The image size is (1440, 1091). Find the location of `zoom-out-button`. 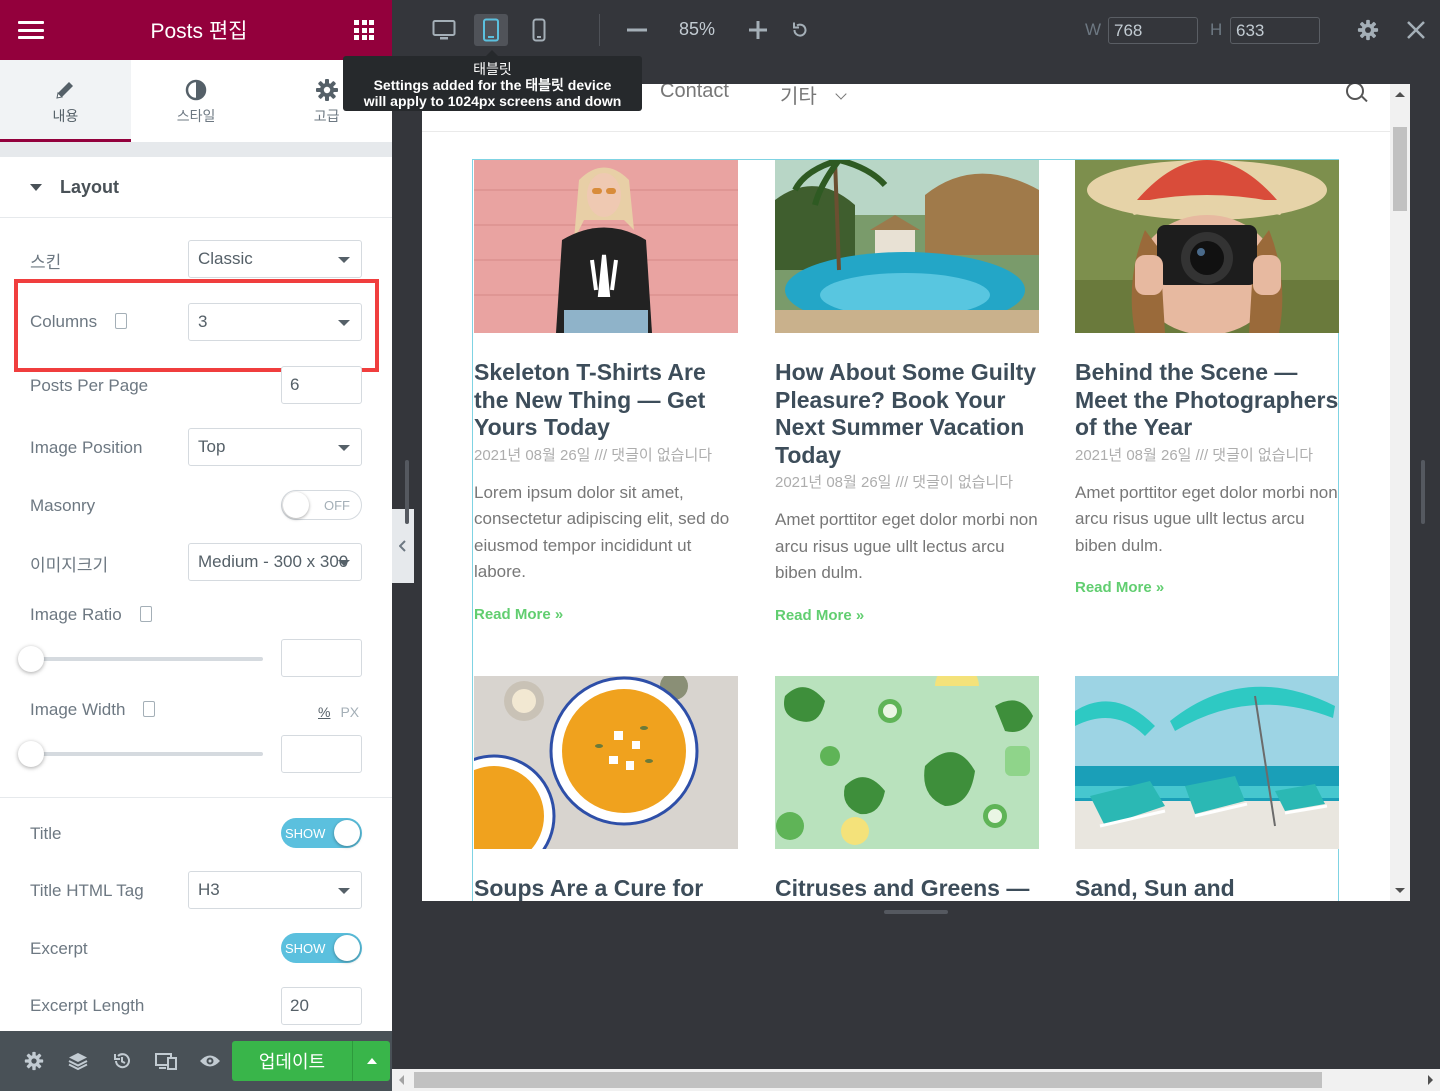

zoom-out-button is located at coordinates (637, 30).